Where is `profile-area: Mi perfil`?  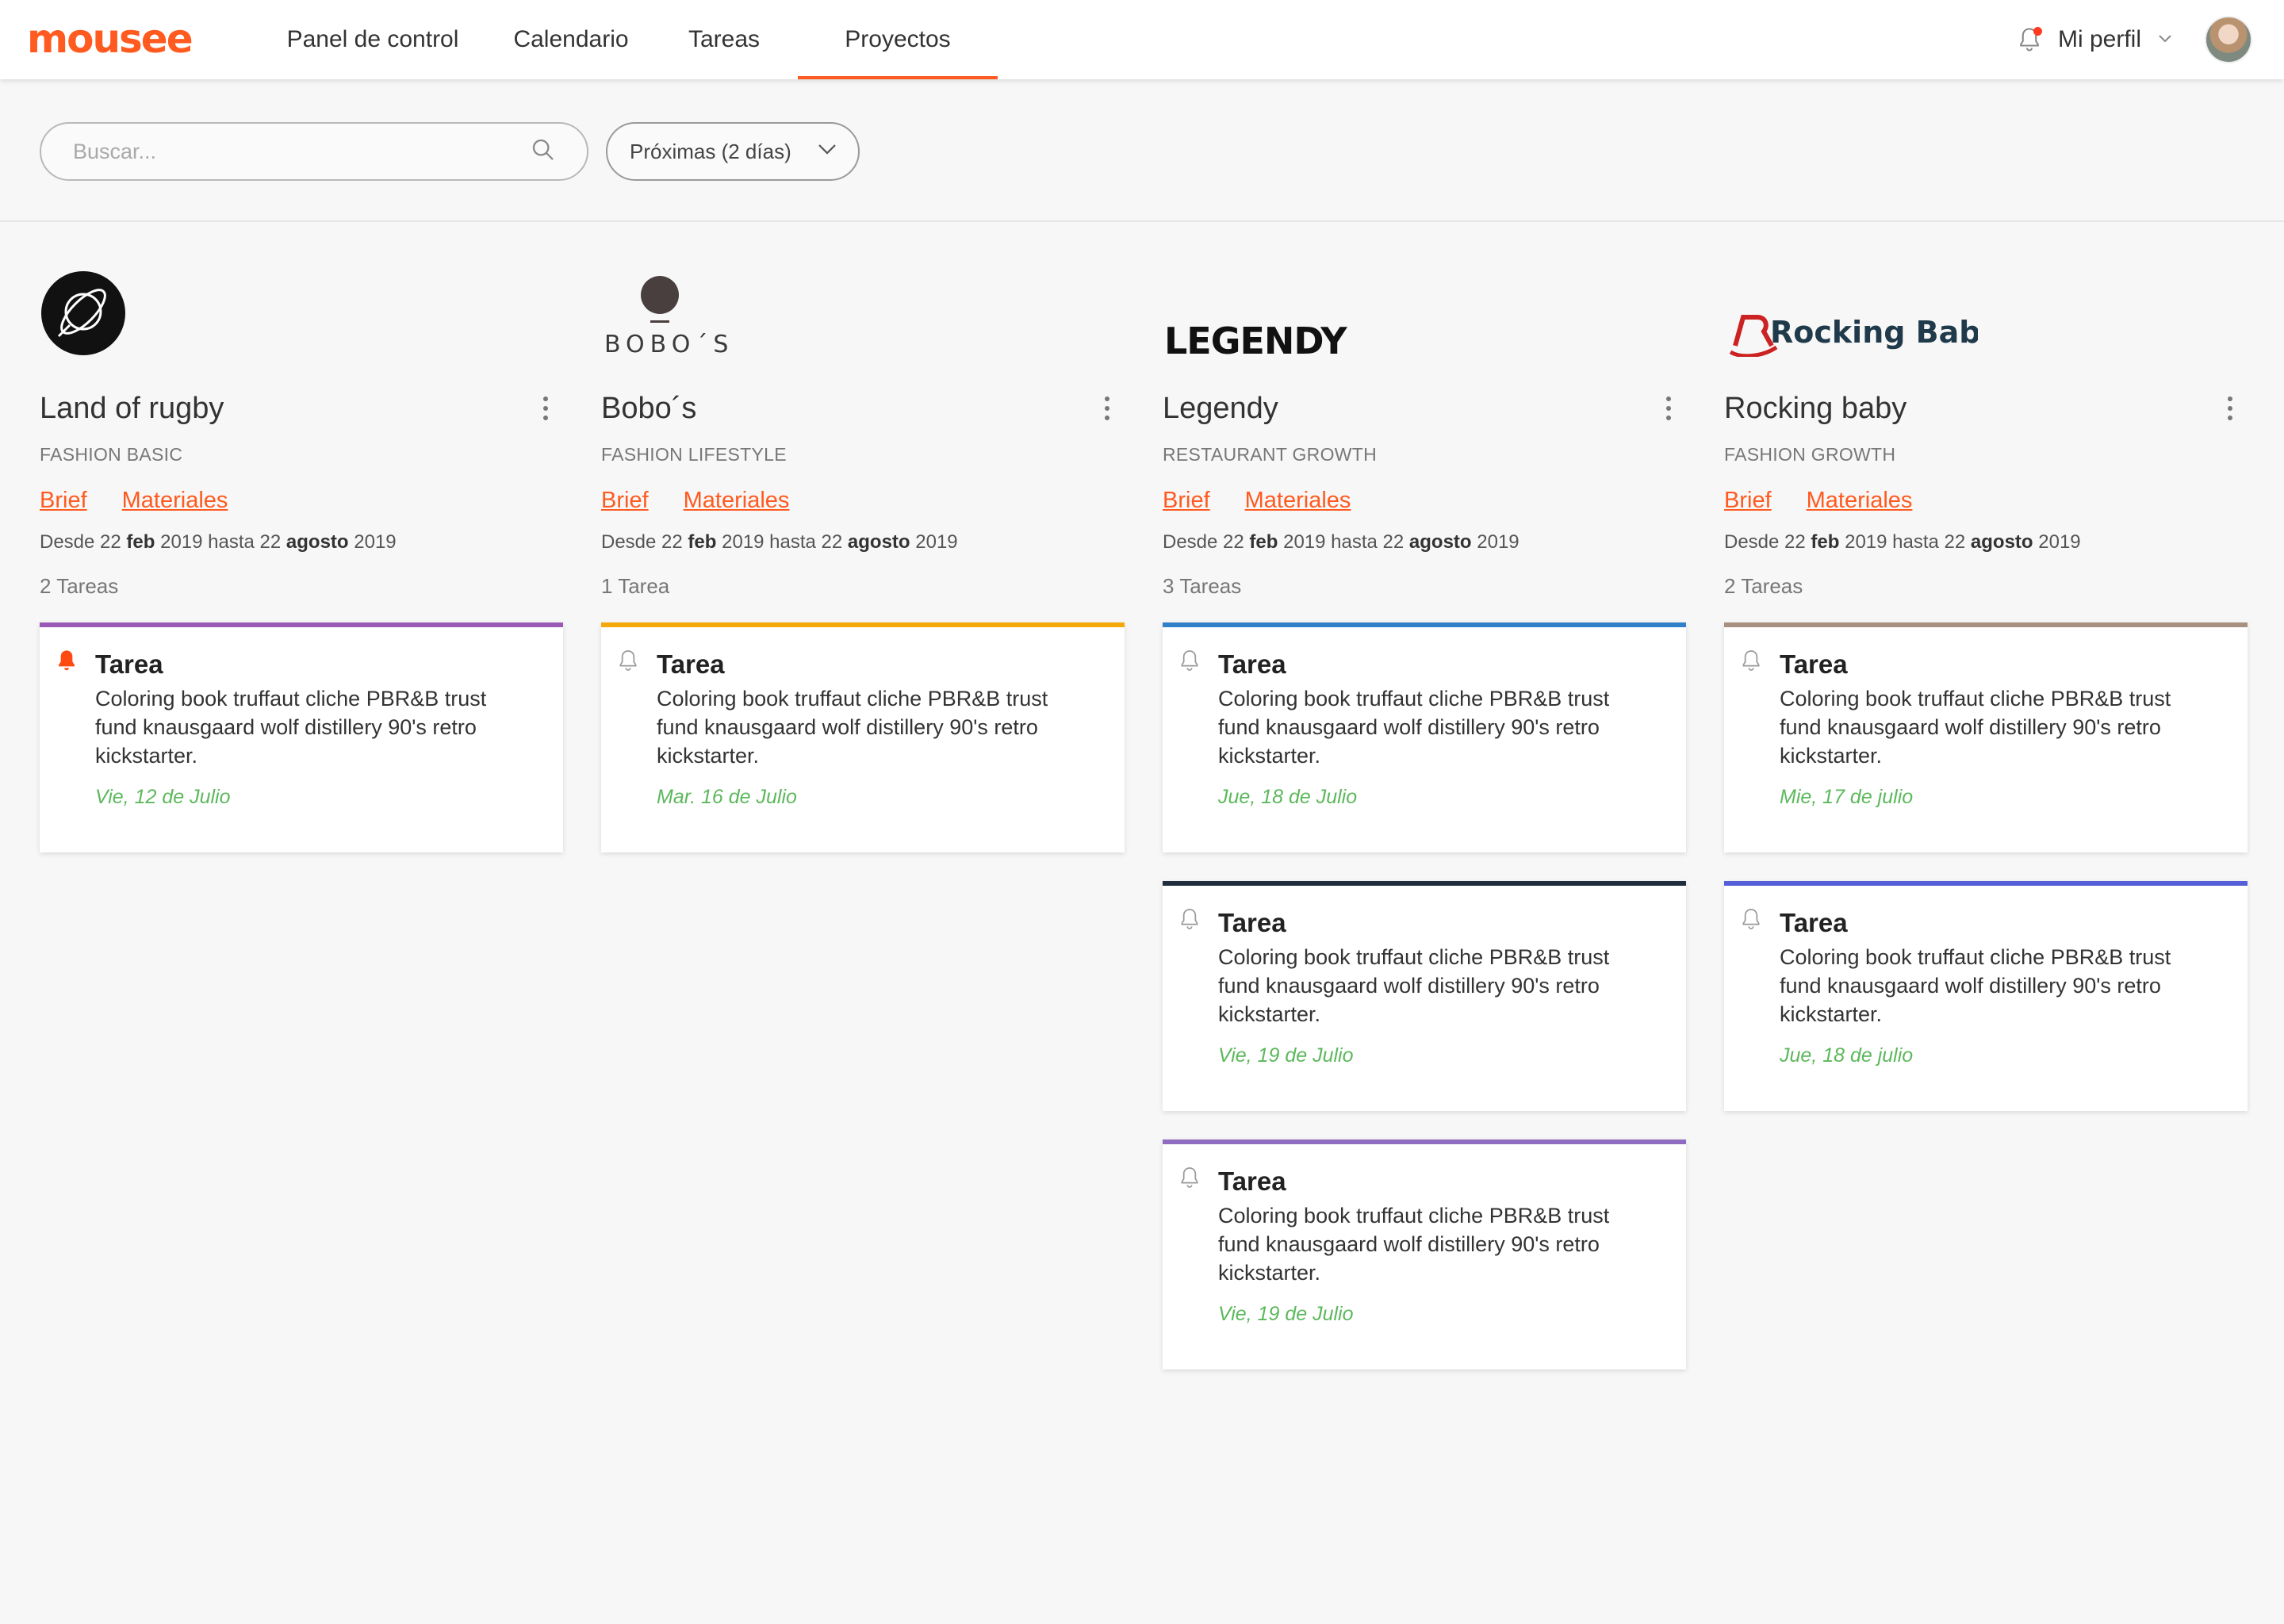
profile-area: Mi perfil is located at coordinates (2133, 39).